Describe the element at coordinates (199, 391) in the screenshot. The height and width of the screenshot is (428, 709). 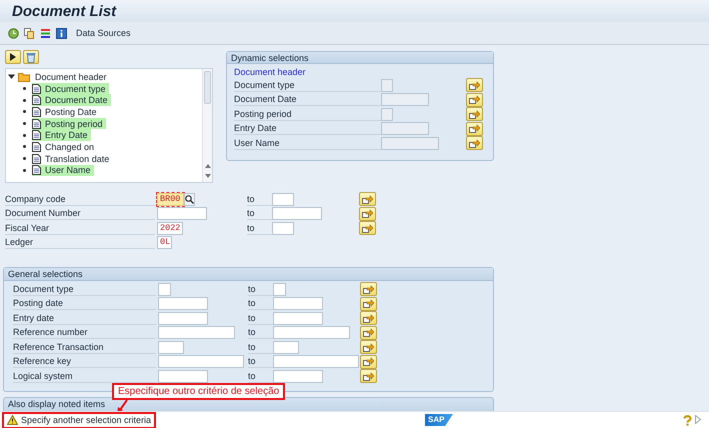
I see `annotation-callout: Especifique outro critério de seleção` at that location.